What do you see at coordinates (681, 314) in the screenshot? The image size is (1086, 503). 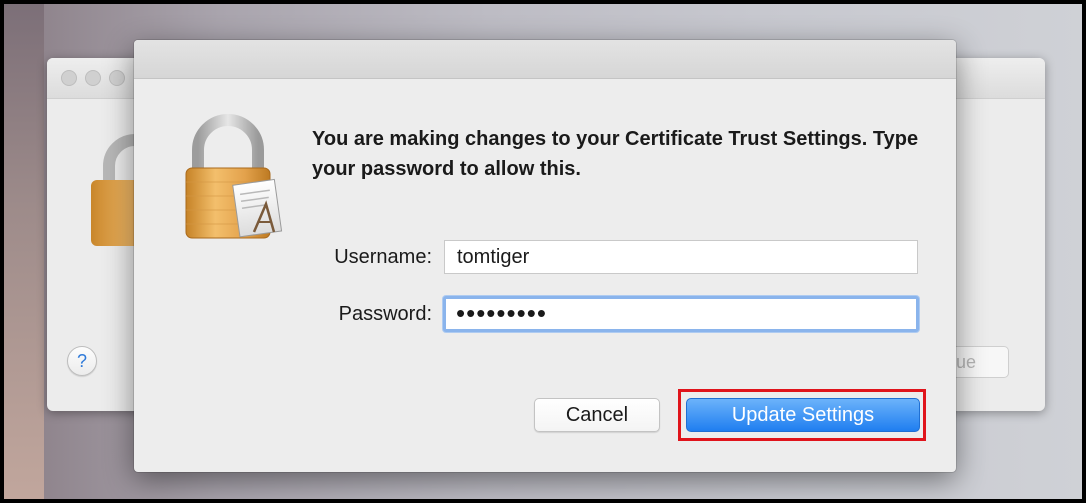 I see `password-field: •••••••••` at bounding box center [681, 314].